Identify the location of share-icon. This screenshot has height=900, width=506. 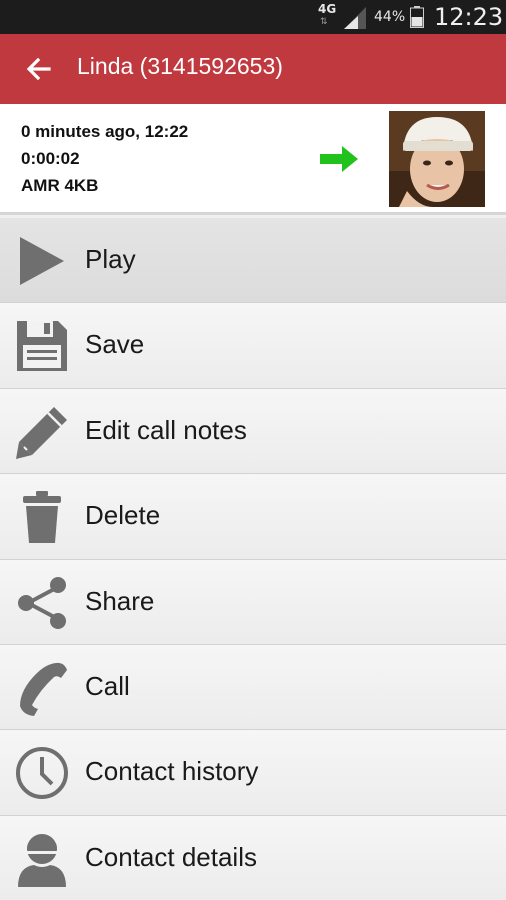
(42, 602).